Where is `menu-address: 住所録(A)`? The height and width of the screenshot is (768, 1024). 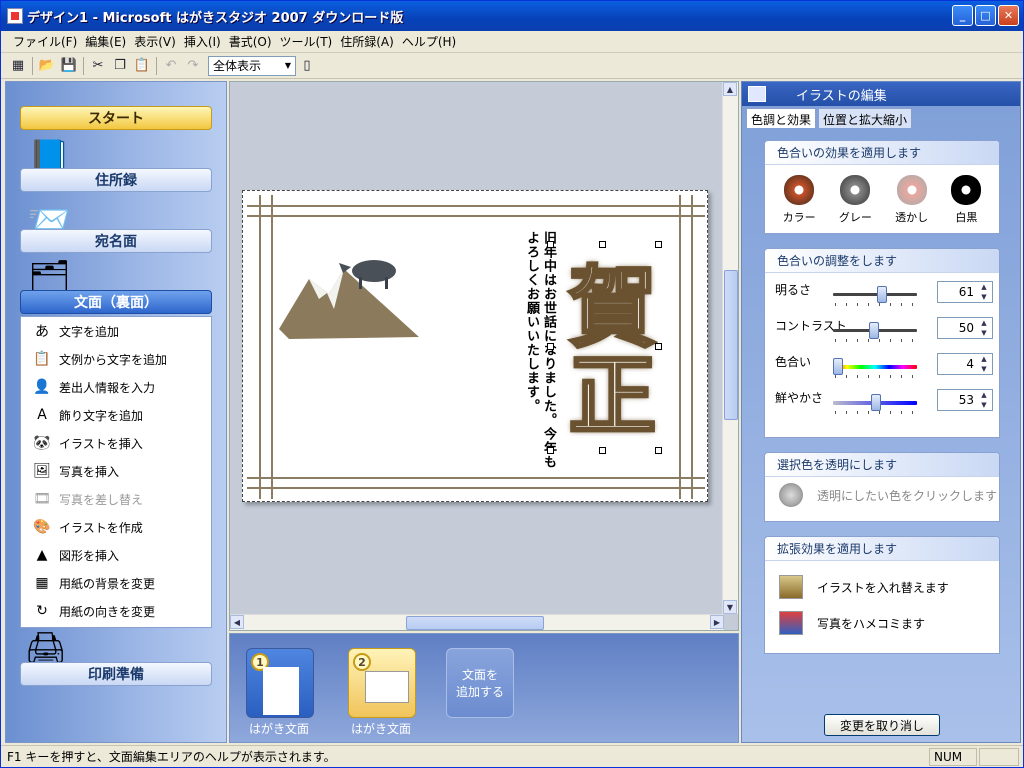 menu-address: 住所録(A) is located at coordinates (367, 41).